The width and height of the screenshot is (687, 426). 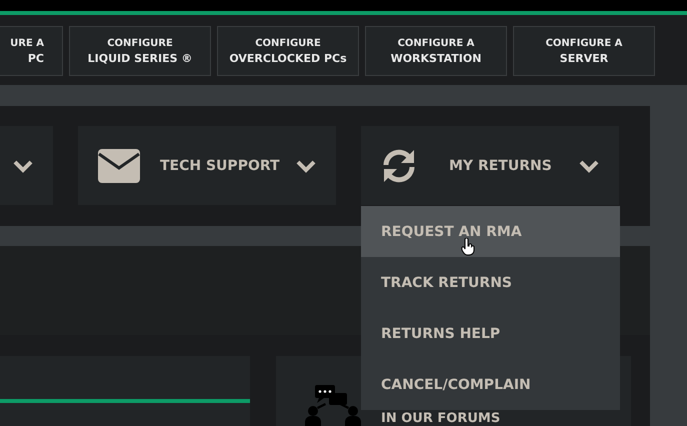 I want to click on menu-button: TECH SUPPORT, so click(x=207, y=165).